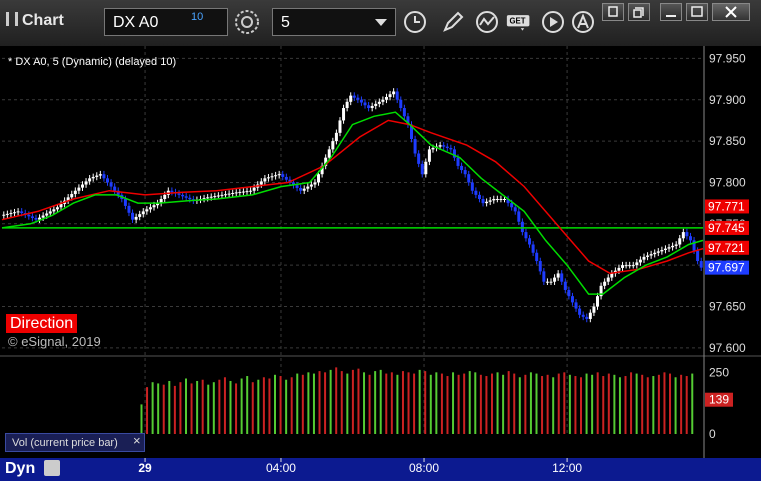 Image resolution: width=761 pixels, height=481 pixels. Describe the element at coordinates (75, 442) in the screenshot. I see `volume-panel-label: Vol (current price bar)` at that location.